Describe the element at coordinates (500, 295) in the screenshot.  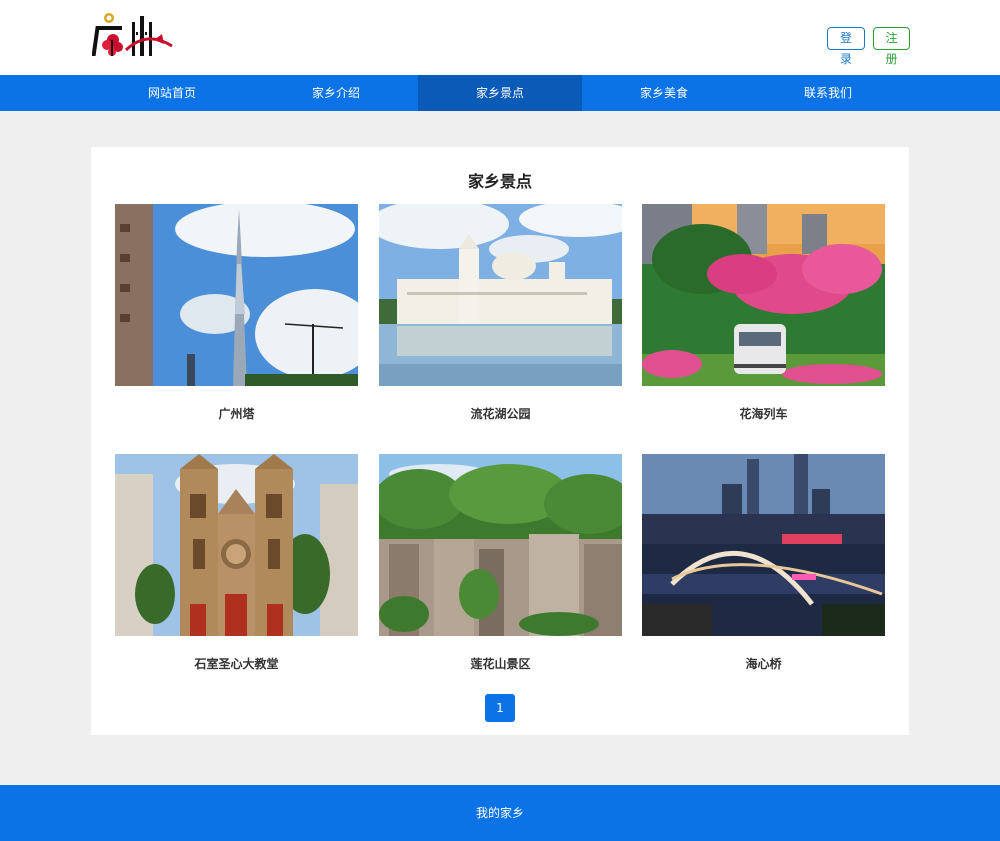
I see `liuhua-lake-park-photo` at that location.